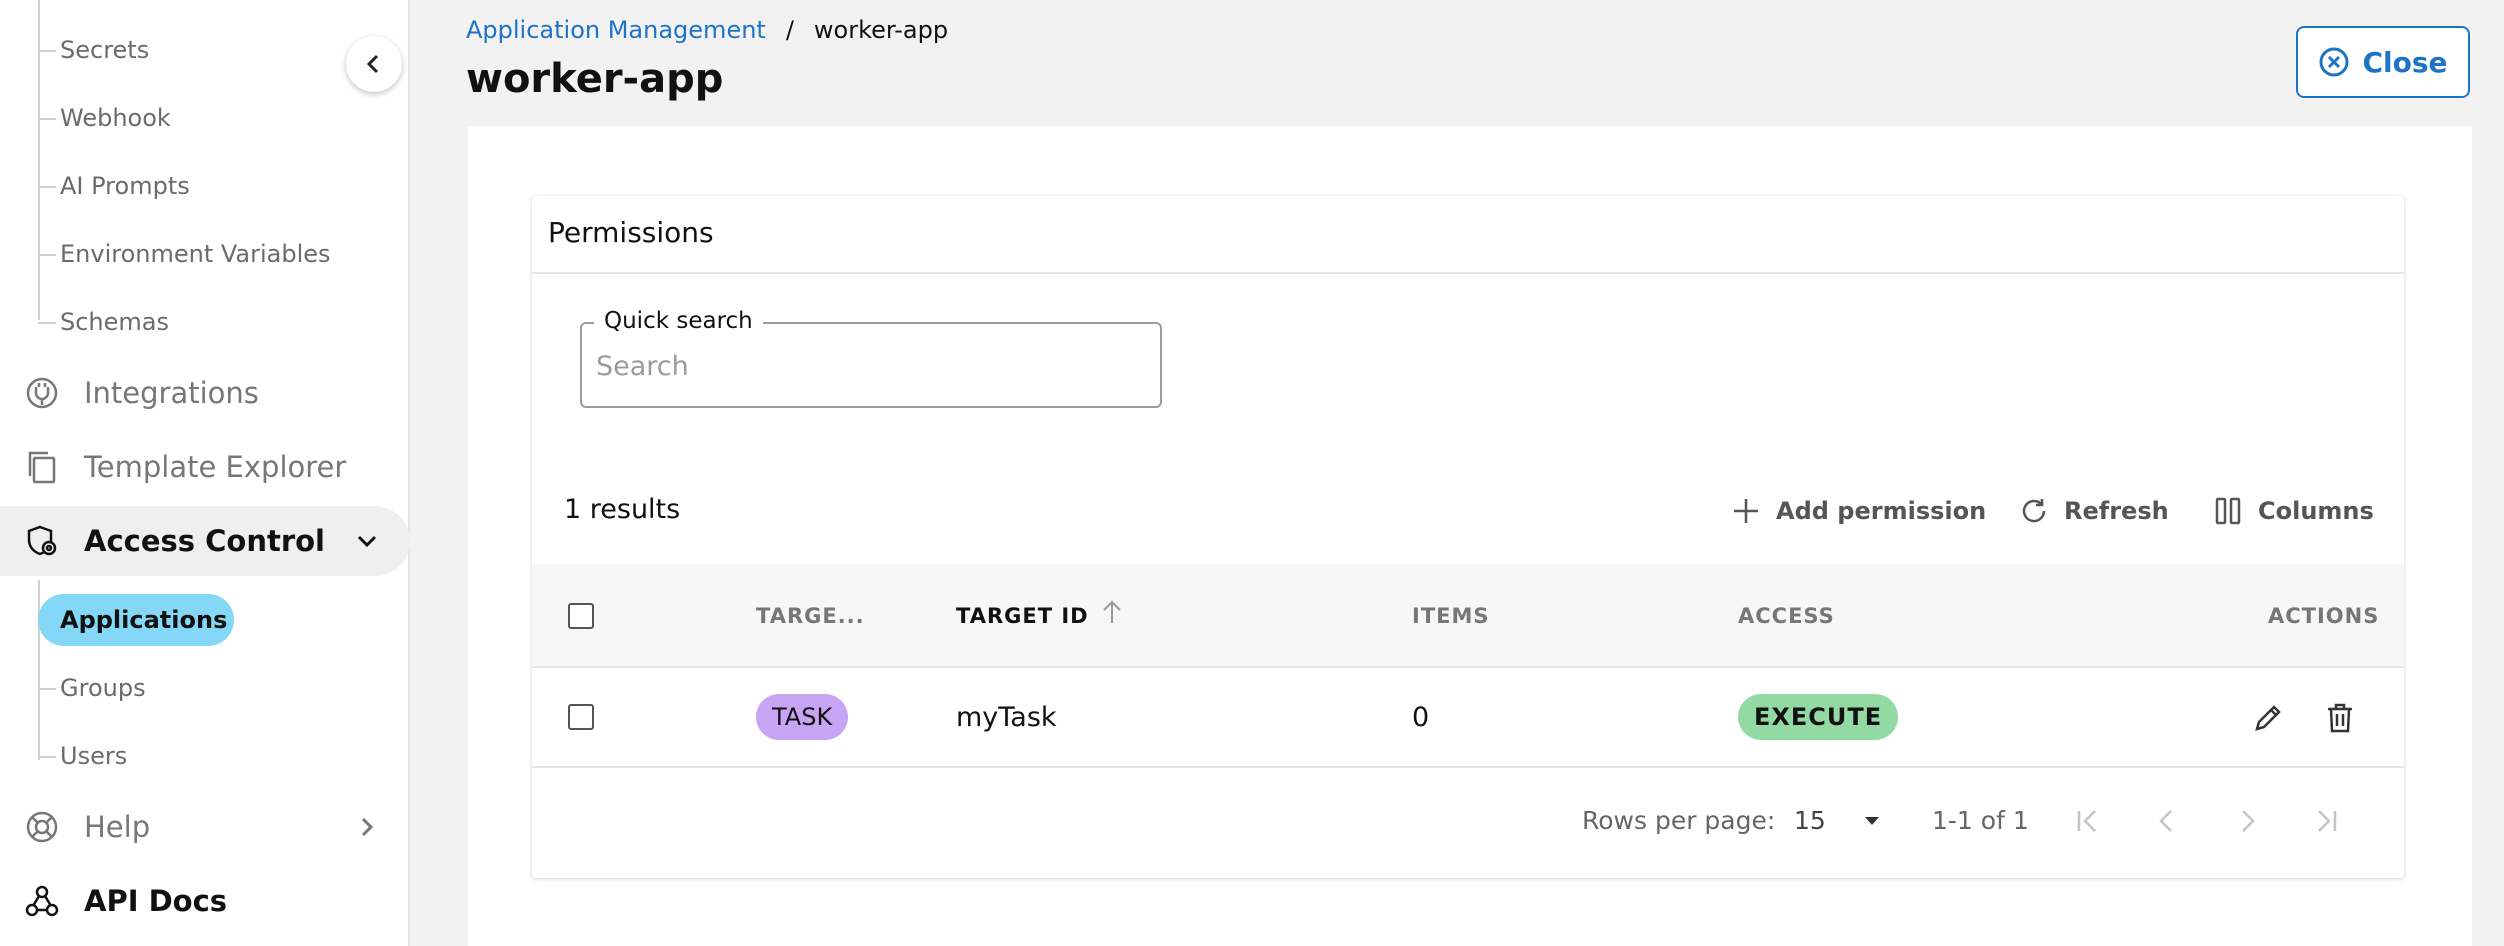  I want to click on integrations-icon, so click(42, 393).